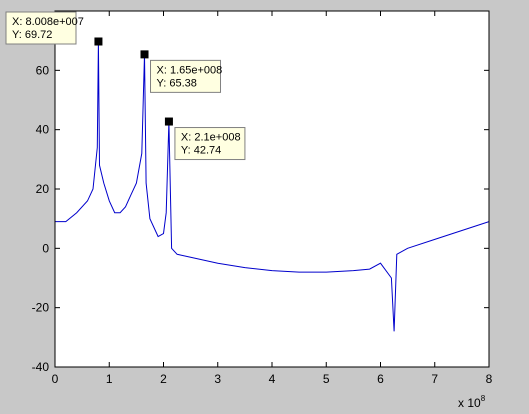 The width and height of the screenshot is (529, 414). I want to click on x-exponent-label: x 108, so click(472, 402).